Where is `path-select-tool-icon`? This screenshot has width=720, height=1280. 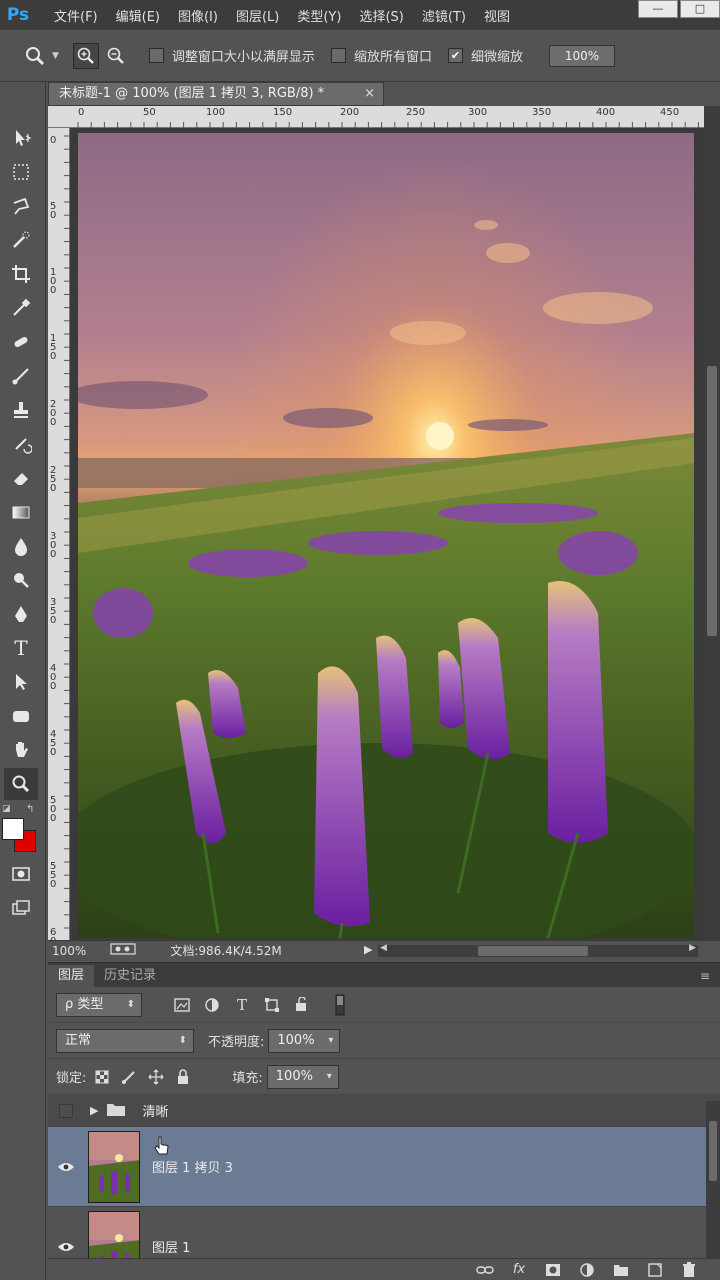 path-select-tool-icon is located at coordinates (21, 682).